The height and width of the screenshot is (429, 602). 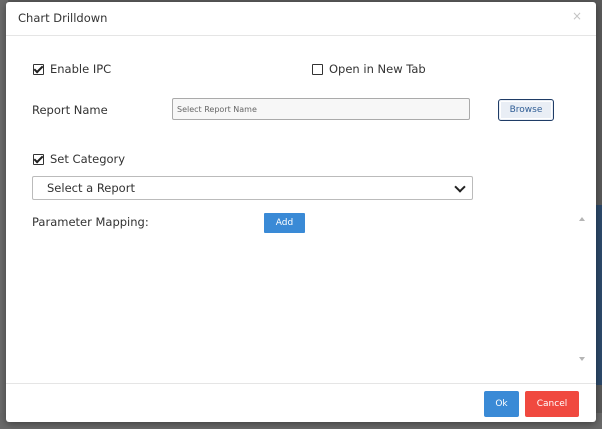 What do you see at coordinates (577, 16) in the screenshot?
I see `close-icon: ×` at bounding box center [577, 16].